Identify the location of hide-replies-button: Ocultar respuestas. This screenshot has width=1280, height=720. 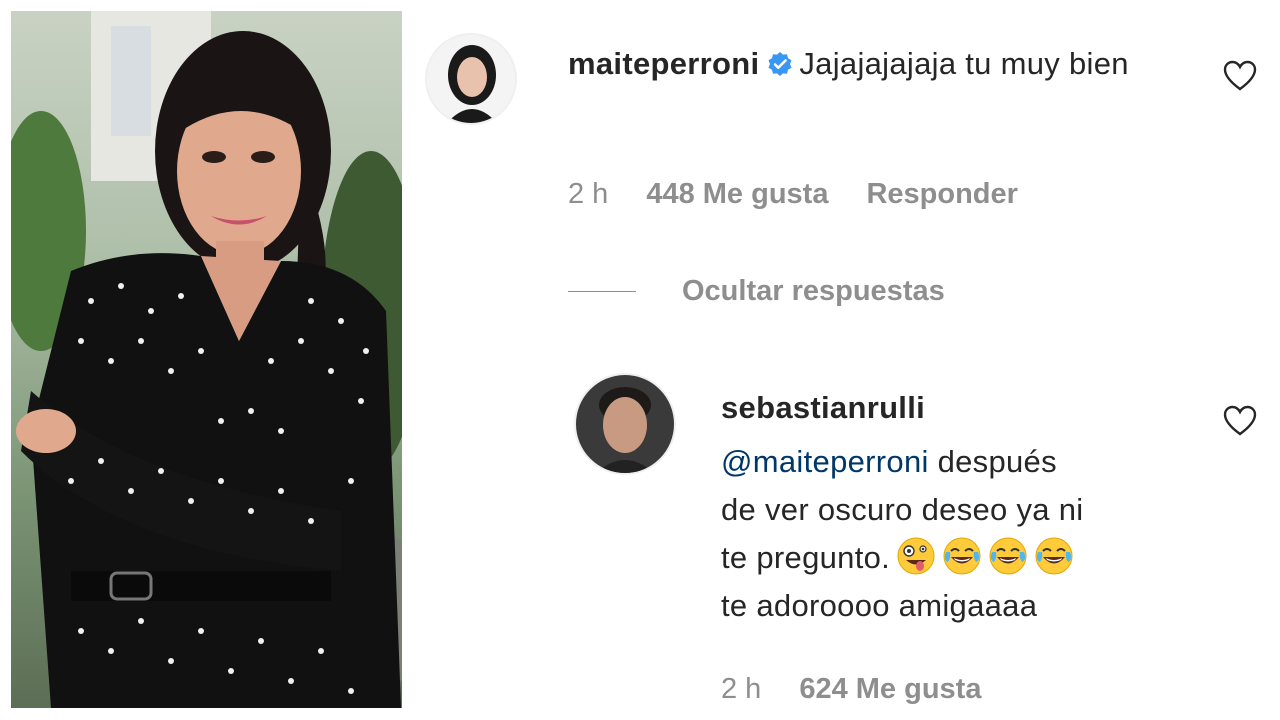
(756, 291).